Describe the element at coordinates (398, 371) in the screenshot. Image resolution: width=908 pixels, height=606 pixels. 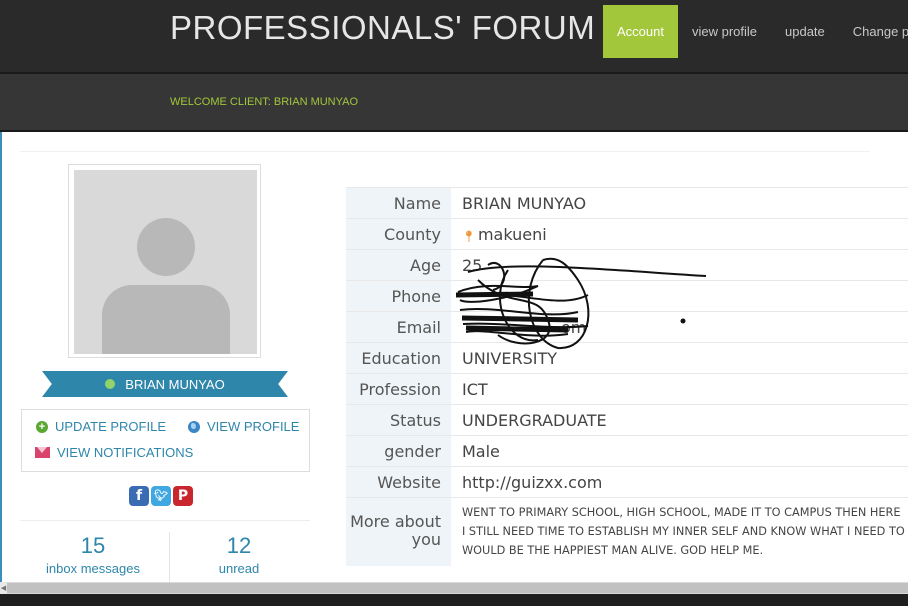
I see `detail-label: Education Level` at that location.